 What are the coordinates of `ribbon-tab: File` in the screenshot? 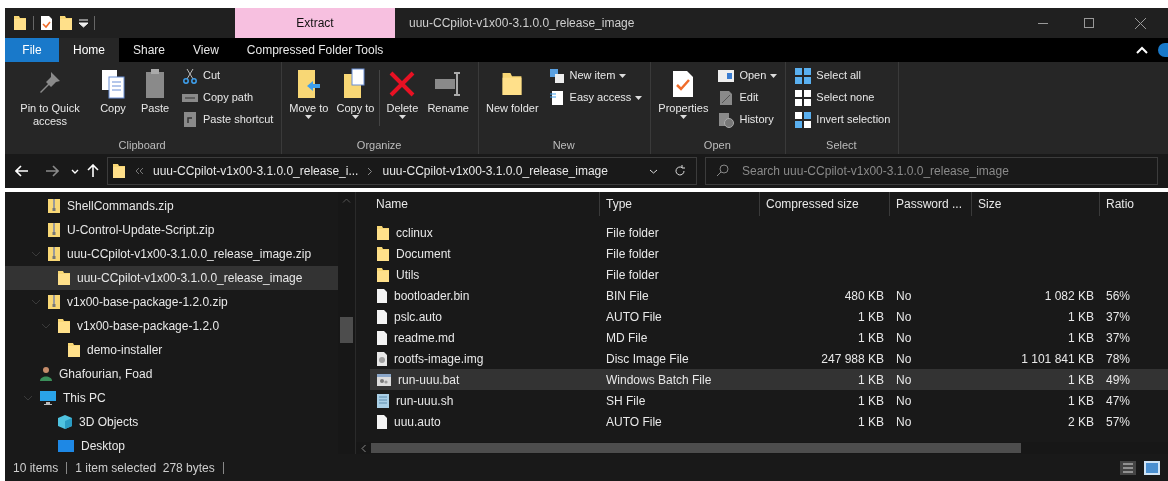 It's located at (32, 50).